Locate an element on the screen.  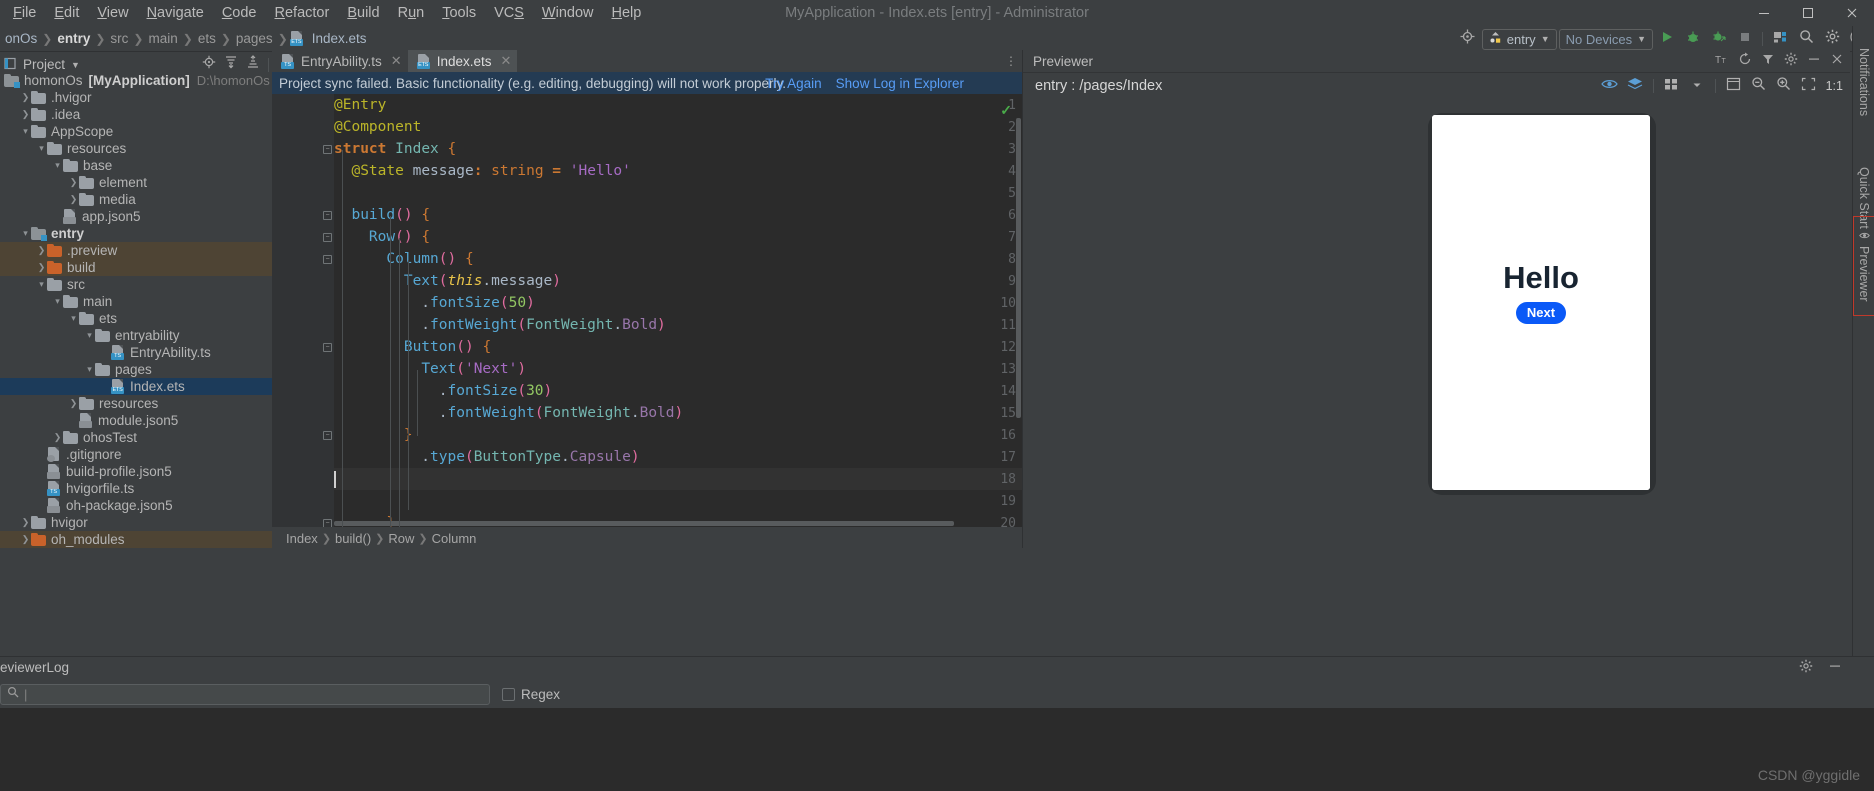
menu-tools: Tools is located at coordinates (459, 13).